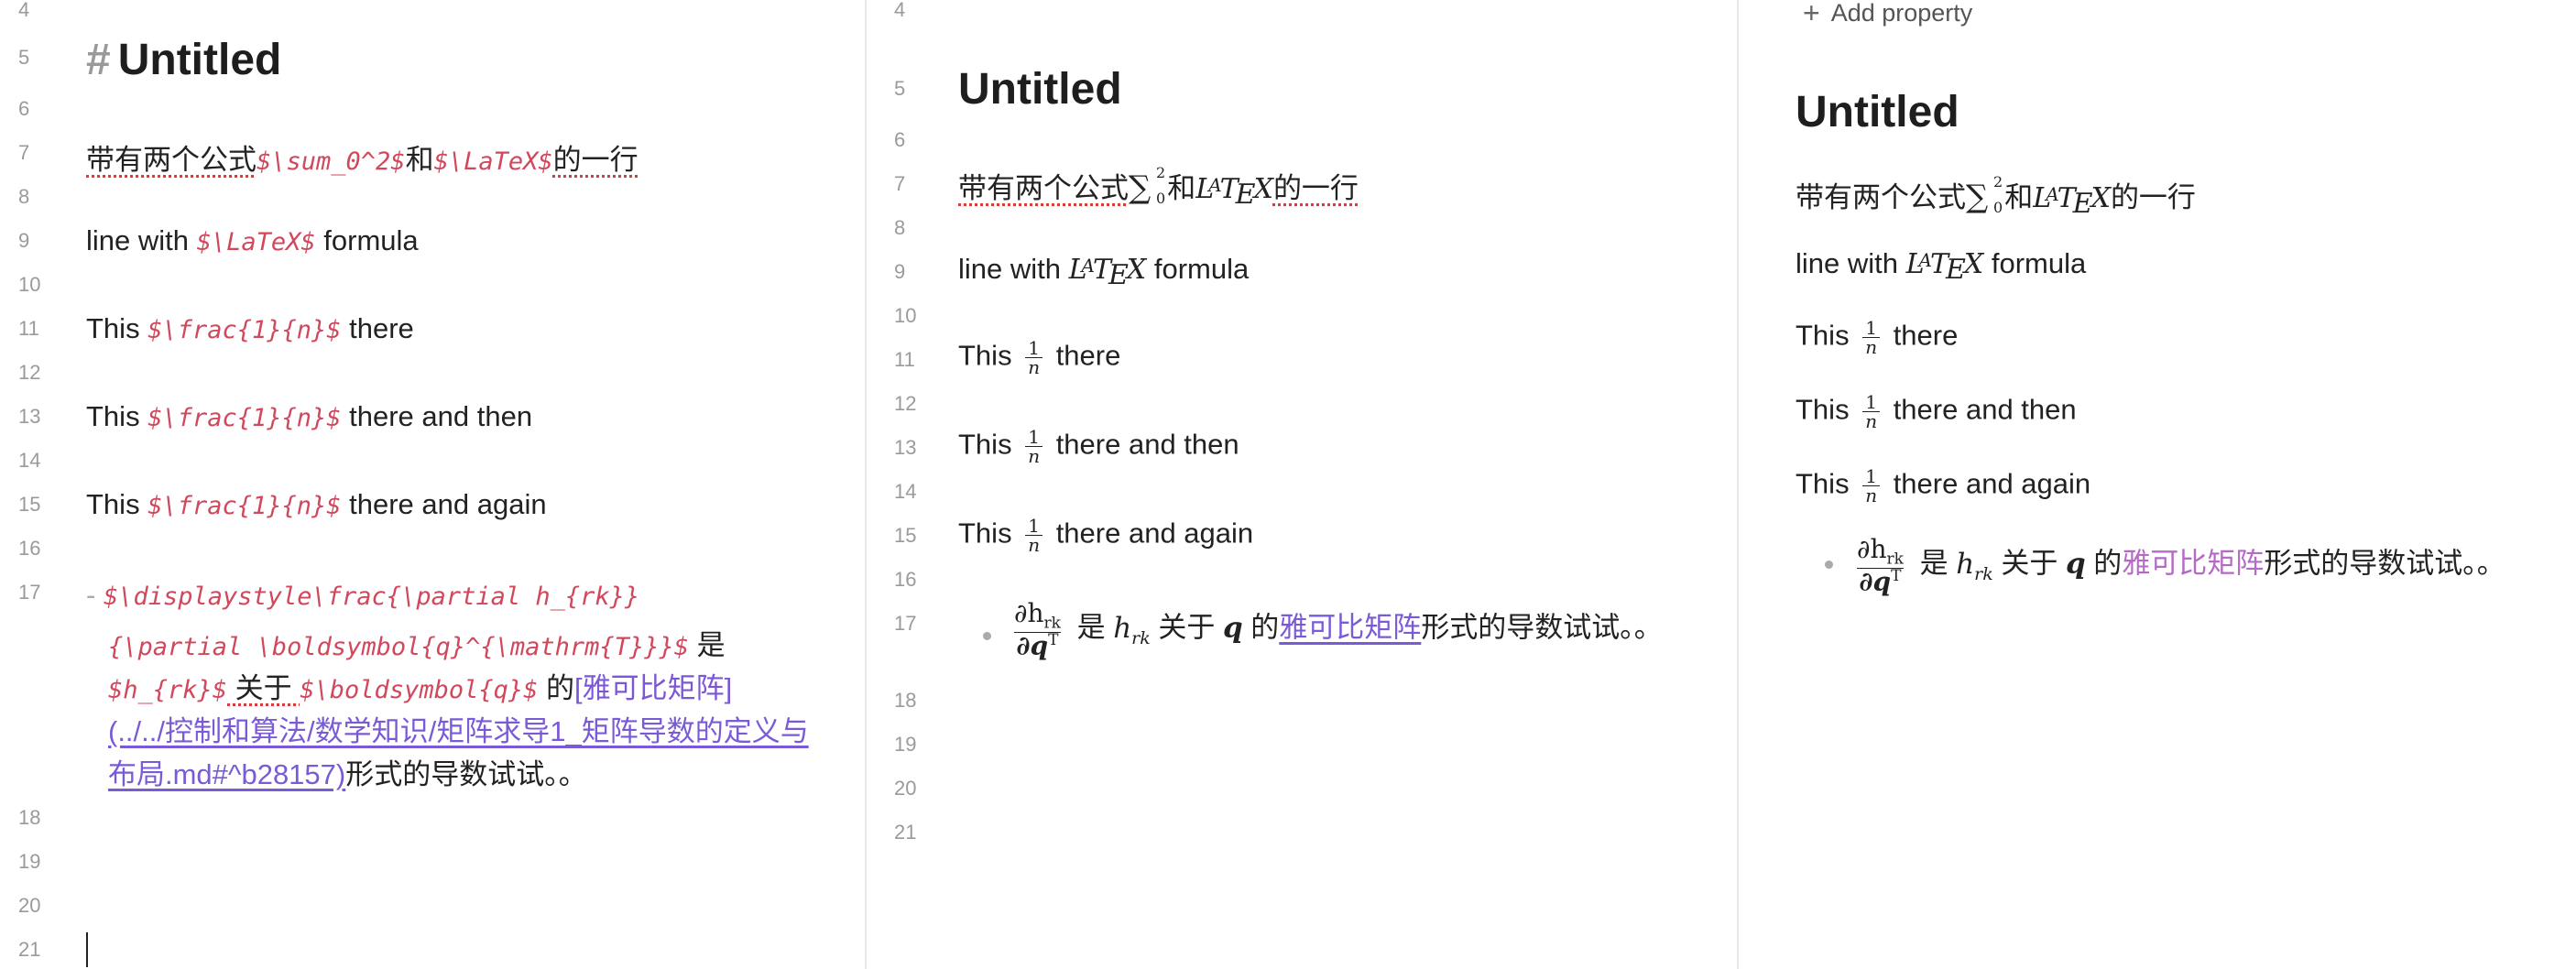  Describe the element at coordinates (900, 183) in the screenshot. I see `line-number: 7` at that location.